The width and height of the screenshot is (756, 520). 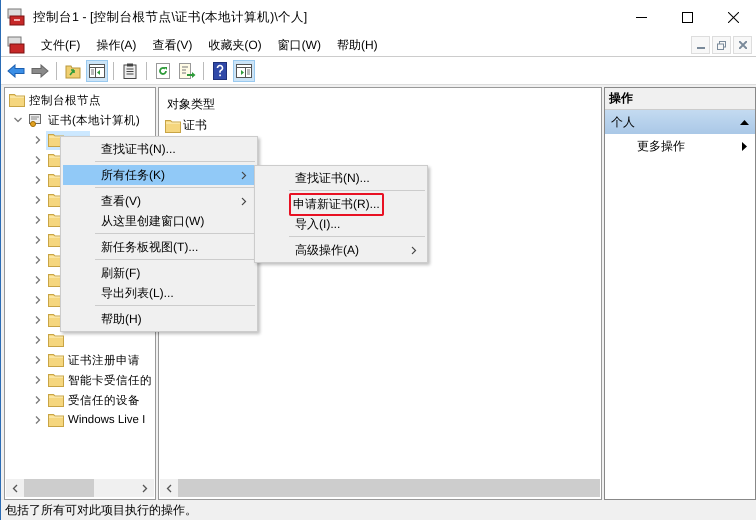 What do you see at coordinates (116, 45) in the screenshot?
I see `menu-bar-item: 操作(A)` at bounding box center [116, 45].